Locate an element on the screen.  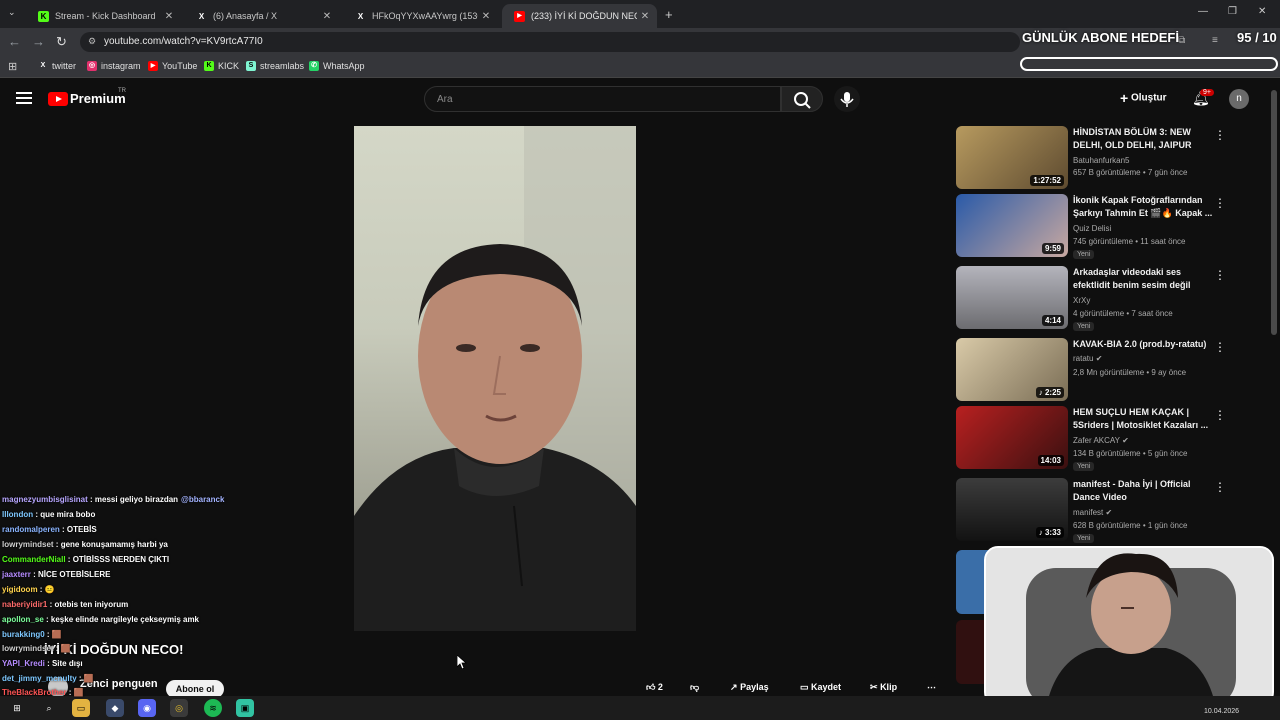
discord-icon: ◉ is located at coordinates (147, 708).